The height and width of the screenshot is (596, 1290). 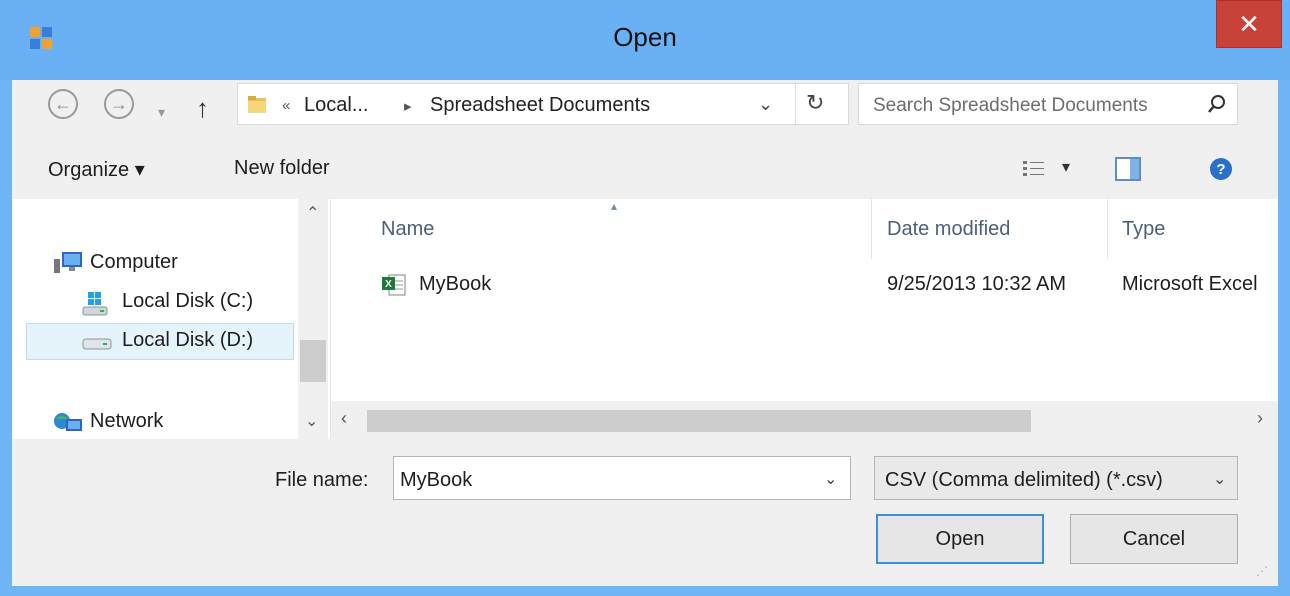 What do you see at coordinates (312, 213) in the screenshot?
I see `scroll-up-icon: ⌃` at bounding box center [312, 213].